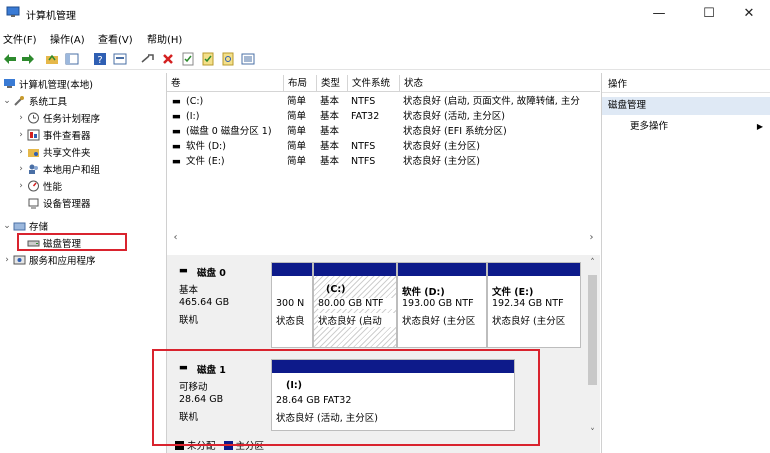  I want to click on table-row: ▬ (磁盘 0 磁盘分区 1) 简单 基本 状态良好 (EFI 系统分区), so click(383, 131).